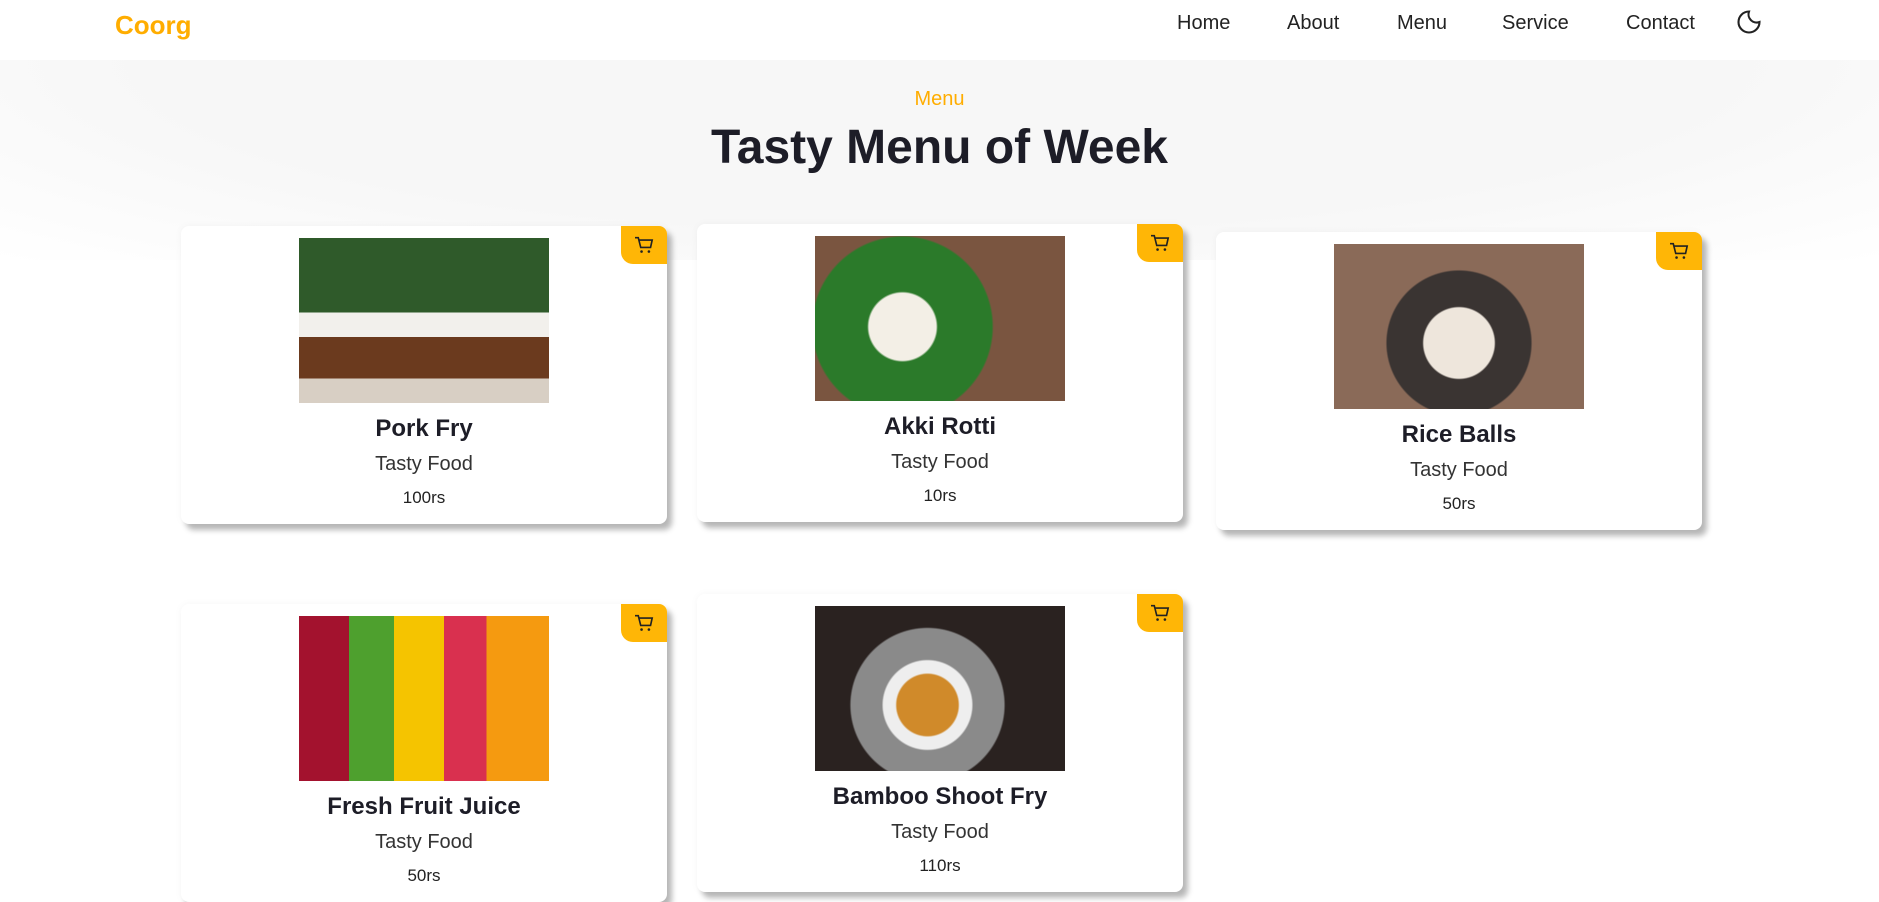  What do you see at coordinates (940, 865) in the screenshot?
I see `food-price: 110rs` at bounding box center [940, 865].